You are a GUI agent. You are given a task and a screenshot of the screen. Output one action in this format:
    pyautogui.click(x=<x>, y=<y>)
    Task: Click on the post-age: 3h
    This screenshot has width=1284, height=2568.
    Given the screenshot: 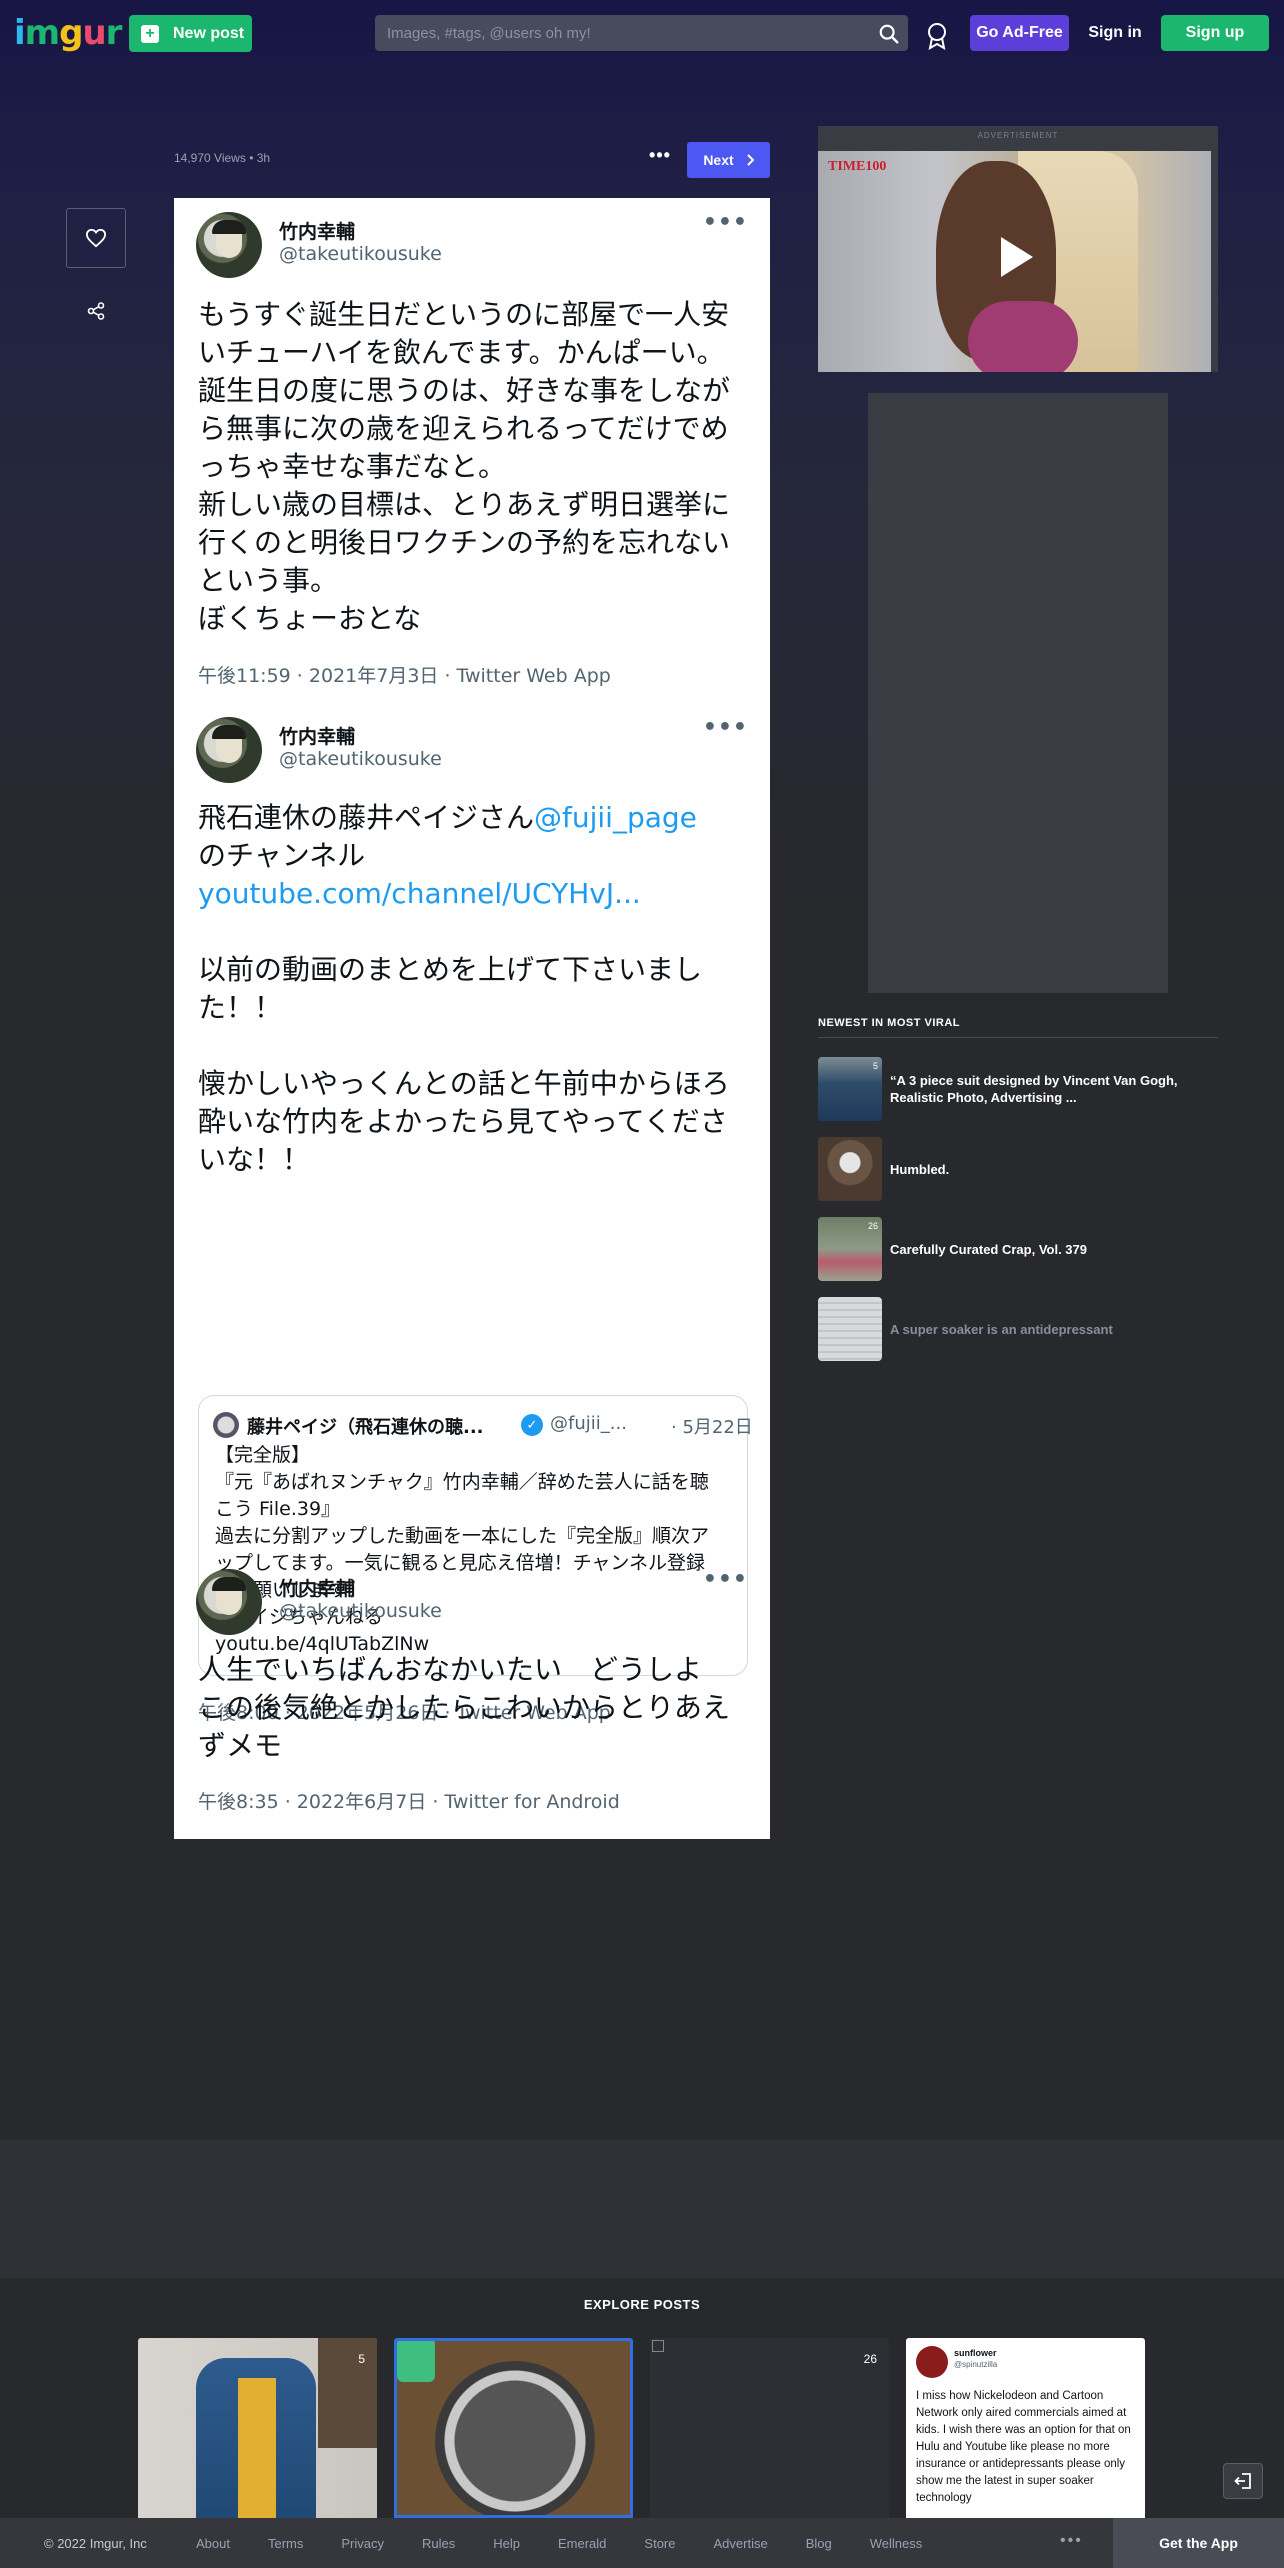 What is the action you would take?
    pyautogui.click(x=263, y=158)
    